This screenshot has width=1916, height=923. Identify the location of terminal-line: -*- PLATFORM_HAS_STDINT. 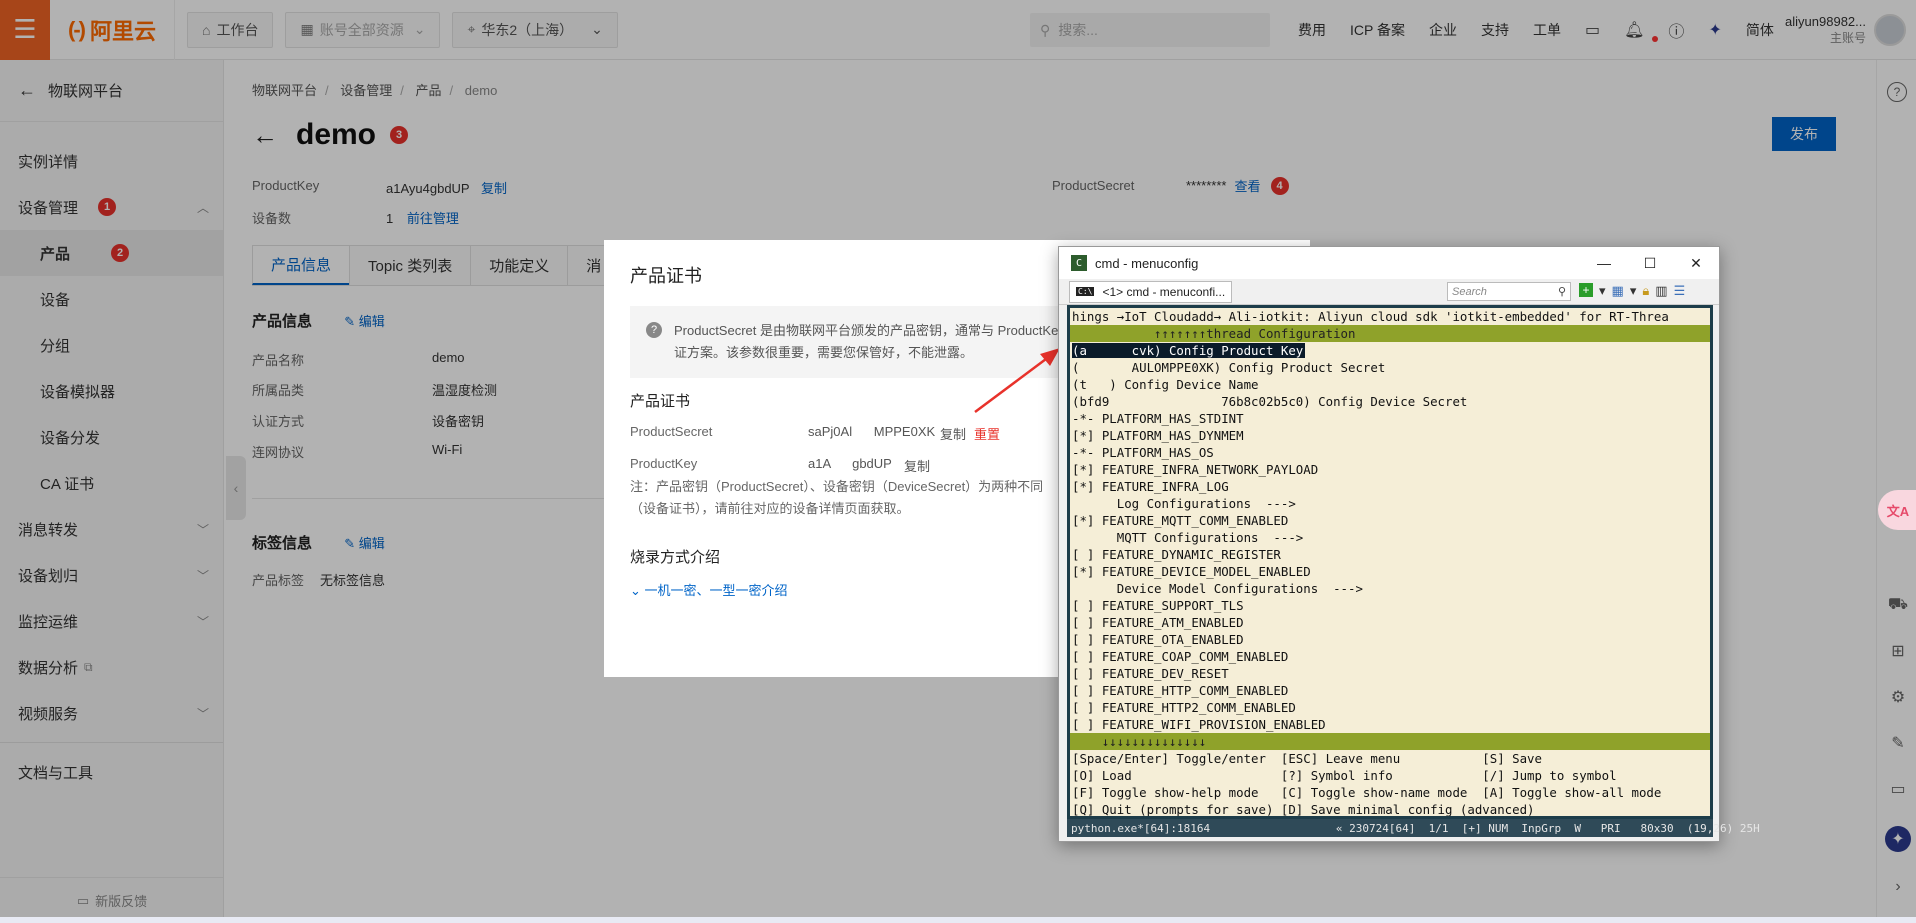
(1390, 418).